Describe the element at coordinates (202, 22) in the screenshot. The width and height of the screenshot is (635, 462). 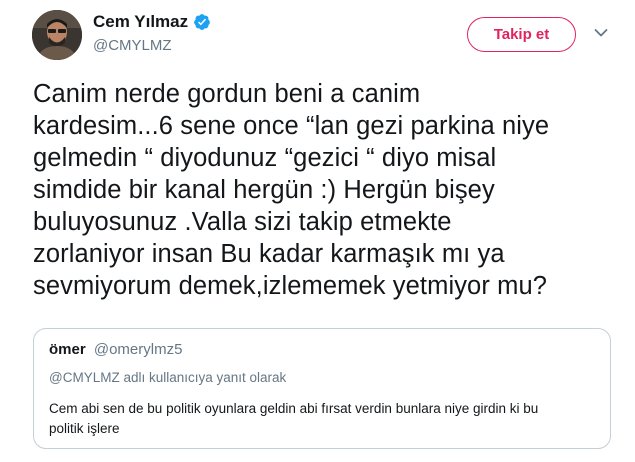
I see `verified-badge-icon` at that location.